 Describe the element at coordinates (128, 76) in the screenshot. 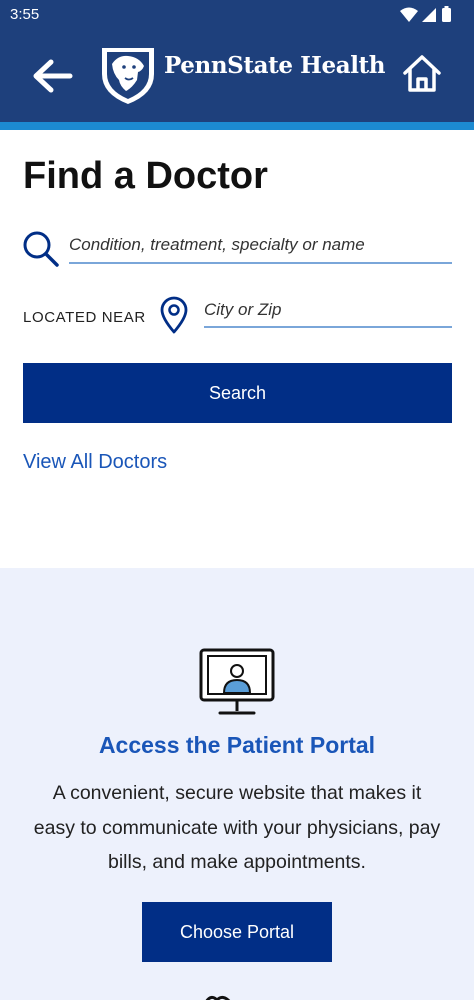

I see `nittany-lion-shield-logo` at that location.